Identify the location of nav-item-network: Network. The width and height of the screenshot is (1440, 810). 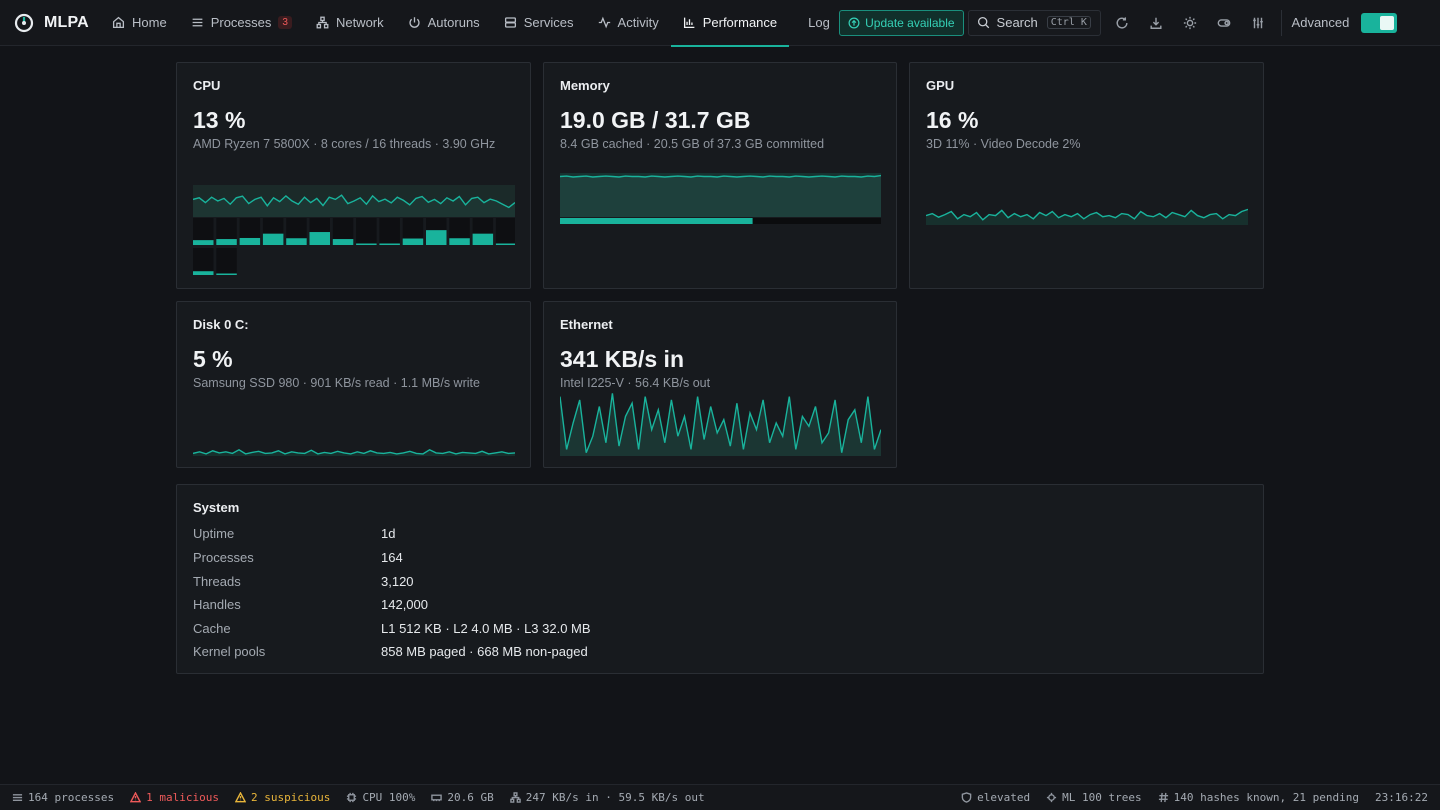
(350, 23).